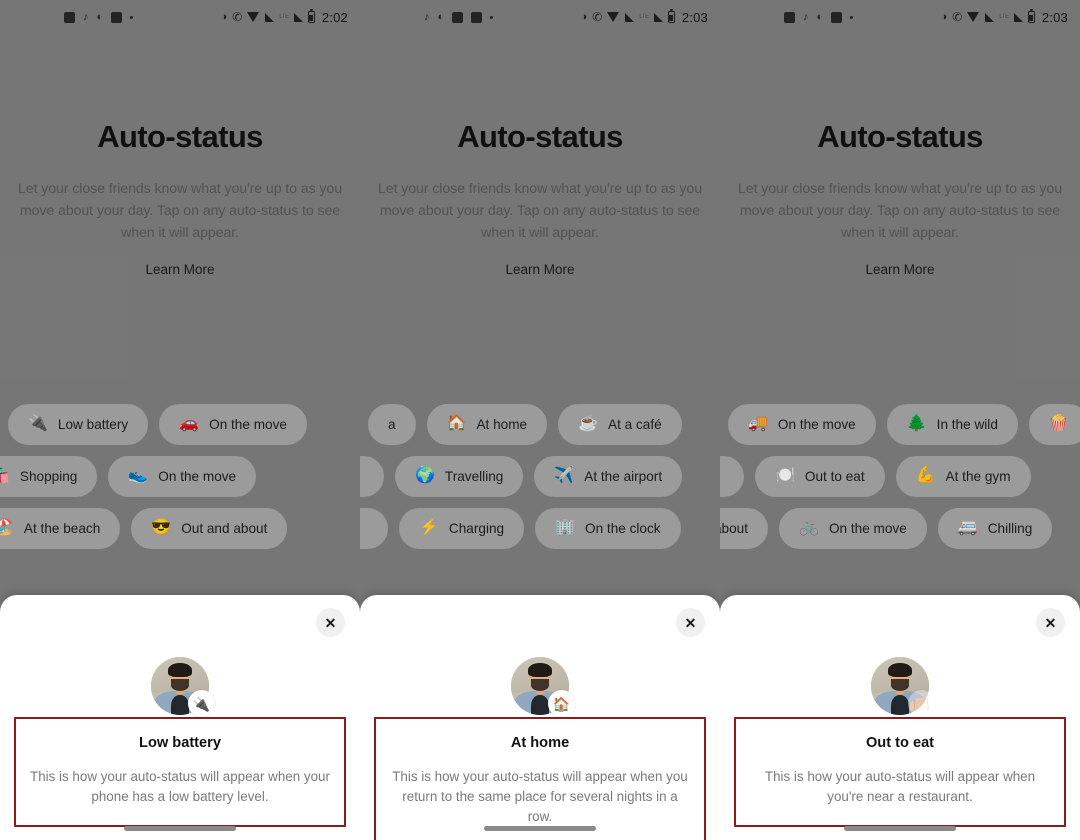  Describe the element at coordinates (916, 423) in the screenshot. I see `evergreen-tree-icon: 🌲` at that location.